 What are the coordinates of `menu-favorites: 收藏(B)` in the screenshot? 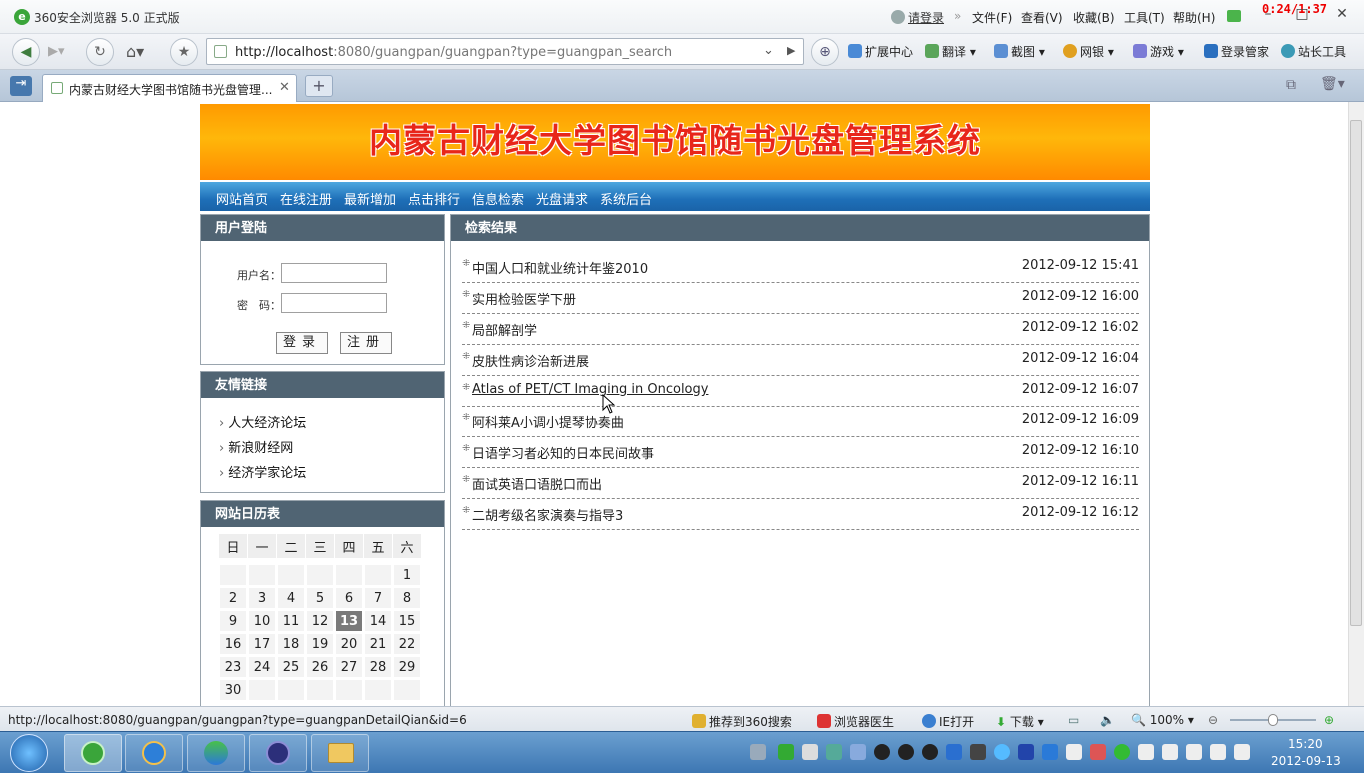 It's located at (1094, 17).